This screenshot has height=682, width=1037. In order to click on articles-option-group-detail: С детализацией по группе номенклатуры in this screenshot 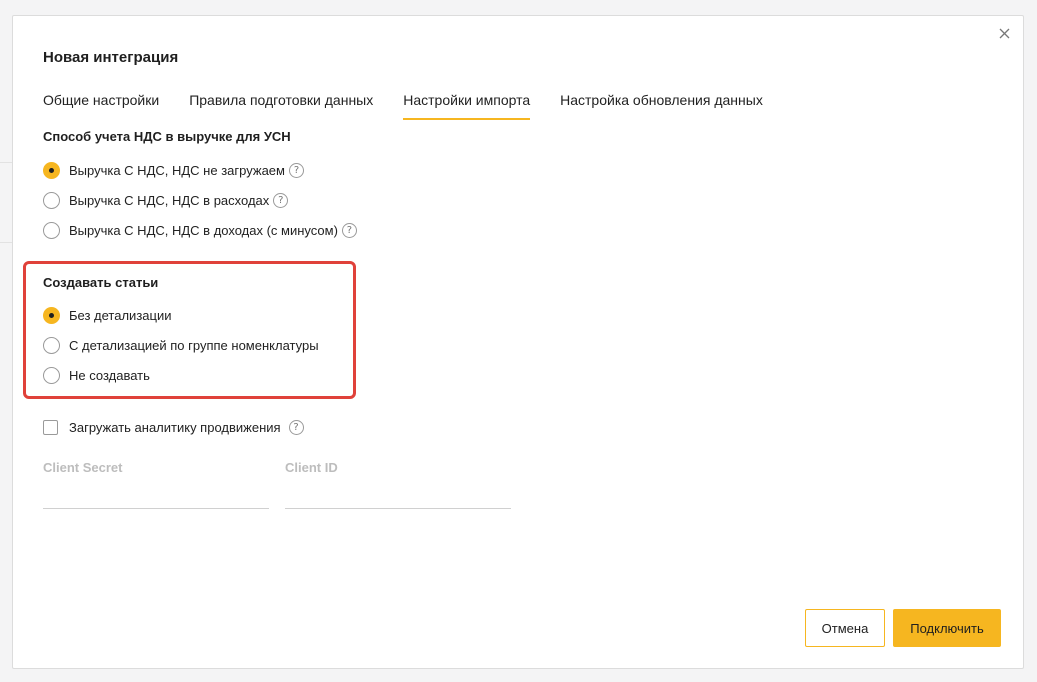, I will do `click(181, 345)`.